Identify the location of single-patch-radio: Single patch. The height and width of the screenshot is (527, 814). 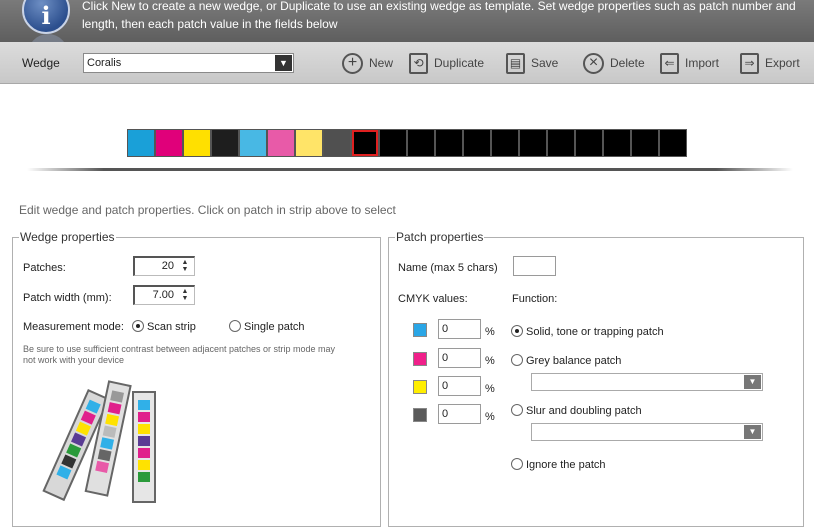
(267, 326).